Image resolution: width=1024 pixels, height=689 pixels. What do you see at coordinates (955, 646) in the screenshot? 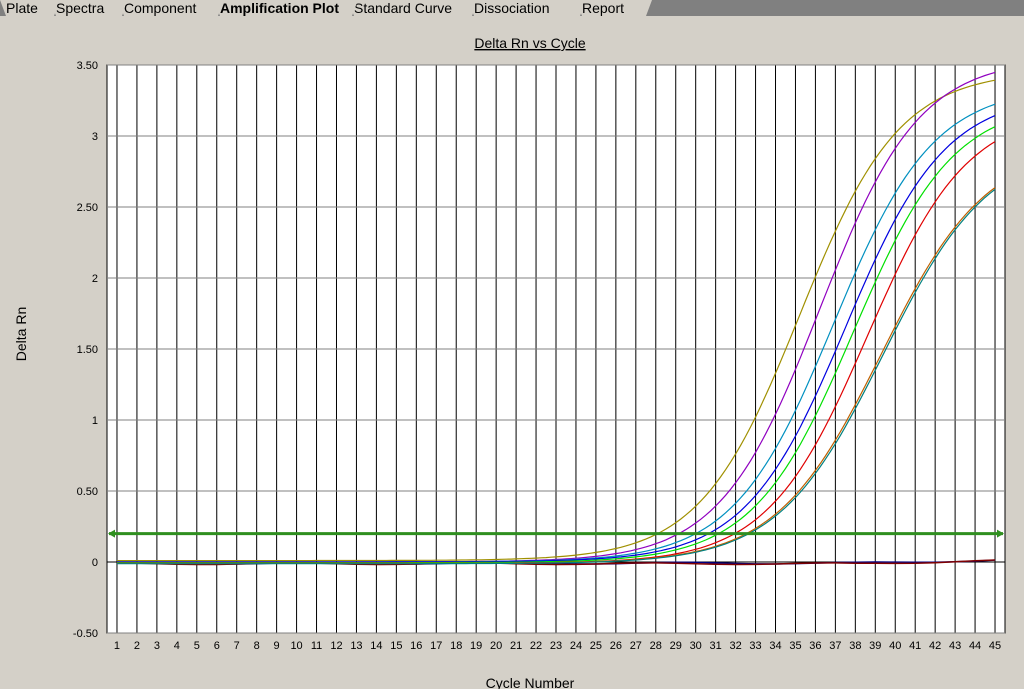
I see `x-tick-label: 43` at bounding box center [955, 646].